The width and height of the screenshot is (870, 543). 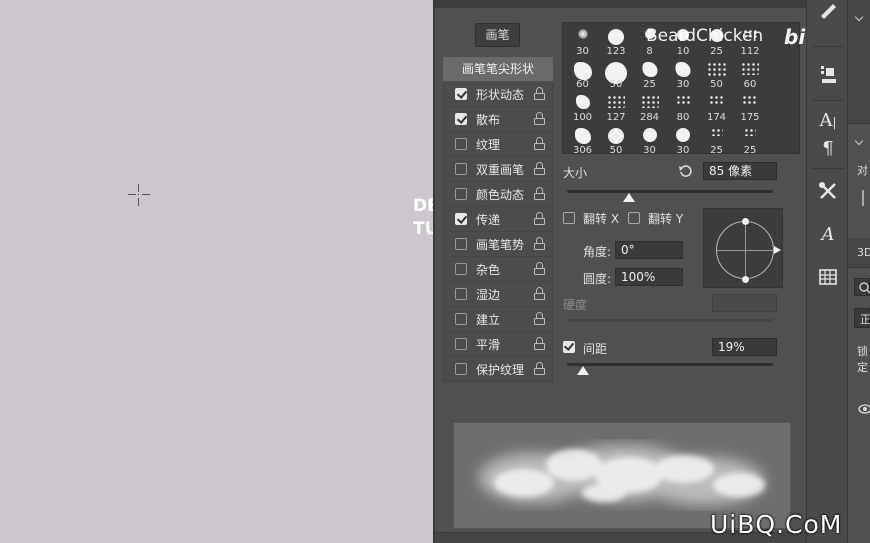 I want to click on paragraph-icon: ¶, so click(x=828, y=149).